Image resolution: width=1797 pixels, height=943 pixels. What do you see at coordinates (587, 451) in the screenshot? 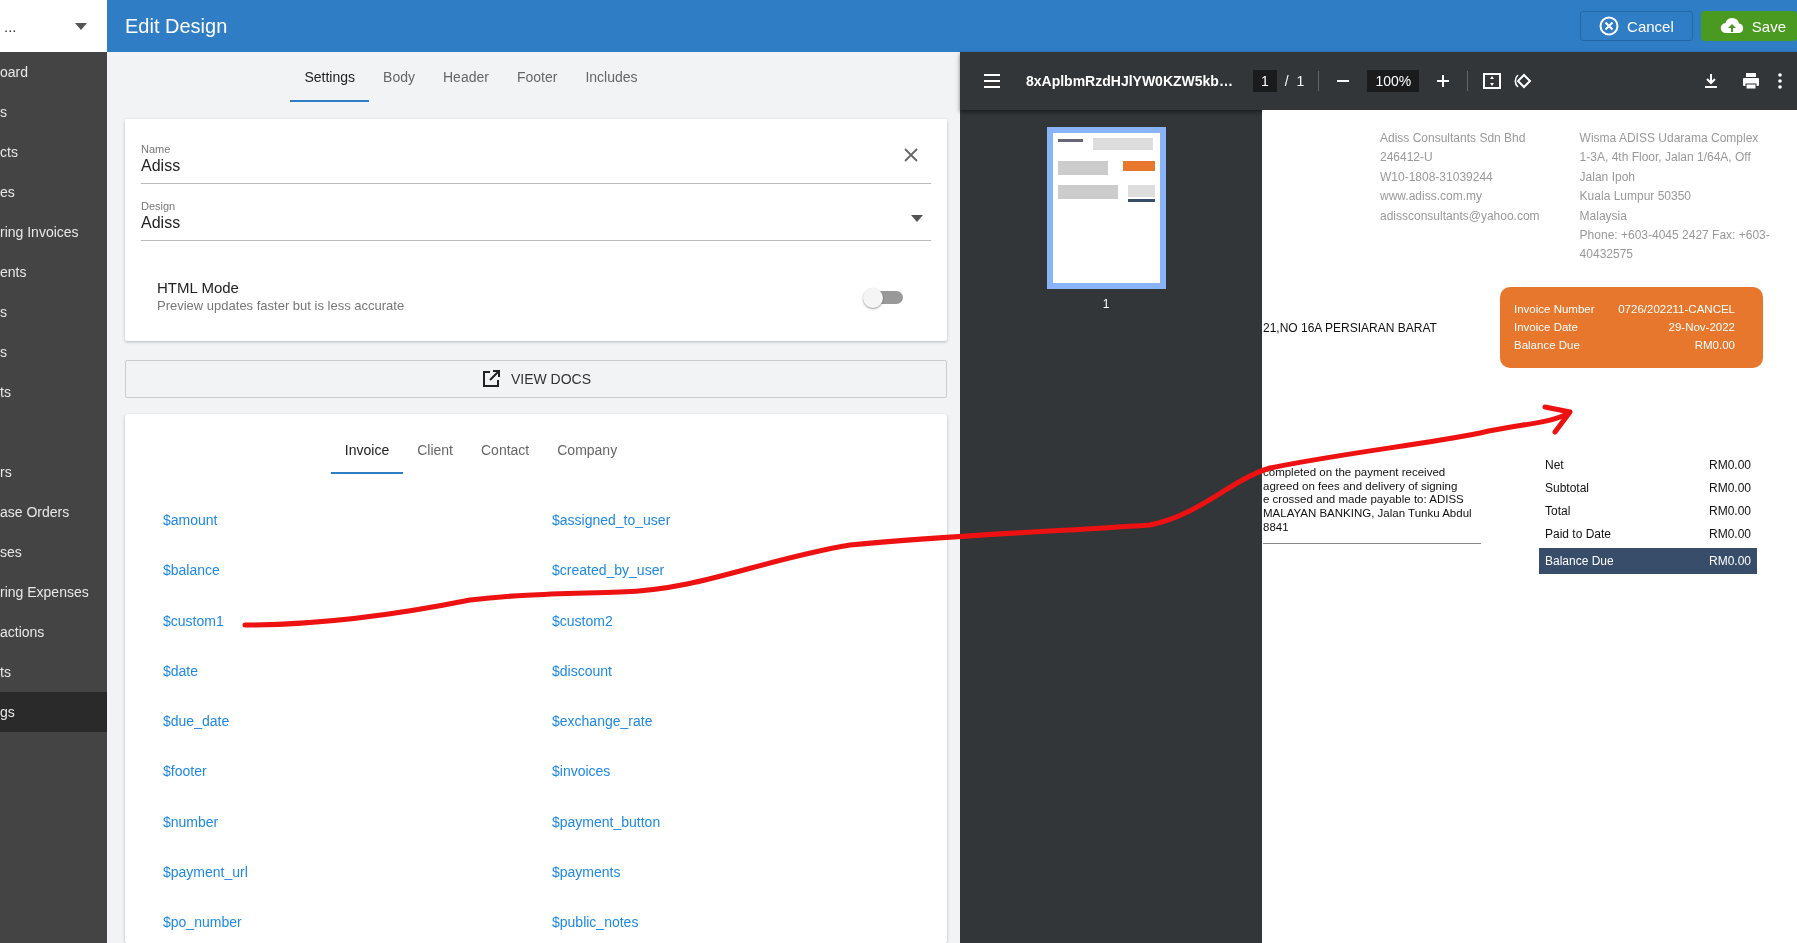
I see `tab: Company` at bounding box center [587, 451].